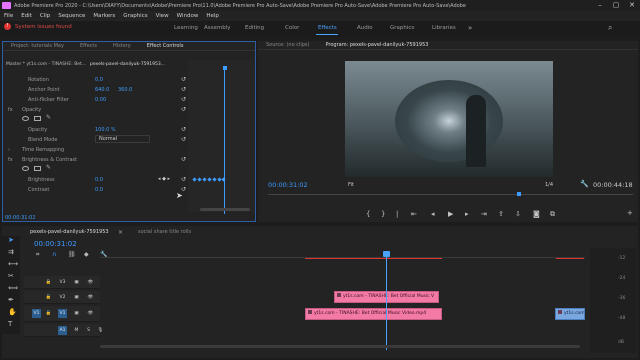 The width and height of the screenshot is (640, 360). I want to click on track-a1-label: A1, so click(62, 330).